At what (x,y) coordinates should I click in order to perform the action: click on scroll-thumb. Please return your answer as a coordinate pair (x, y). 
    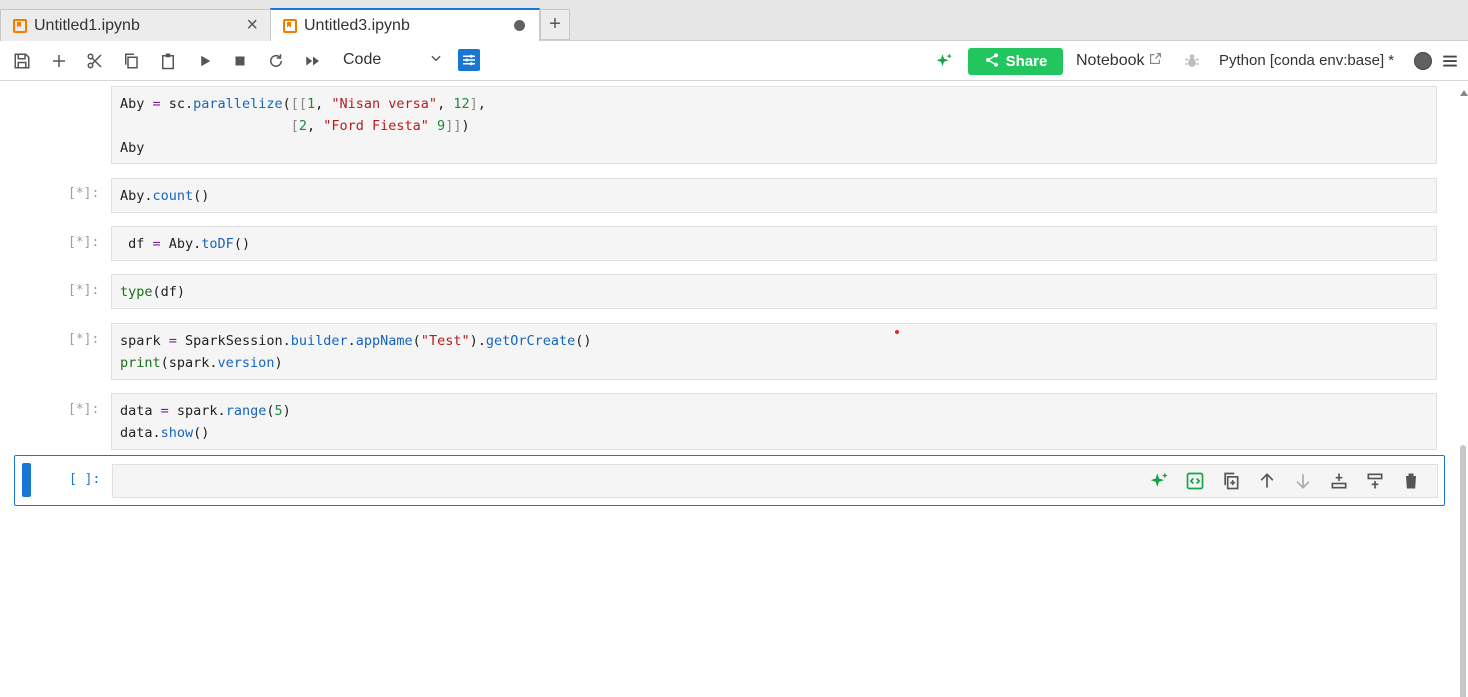
    Looking at the image, I should click on (1463, 571).